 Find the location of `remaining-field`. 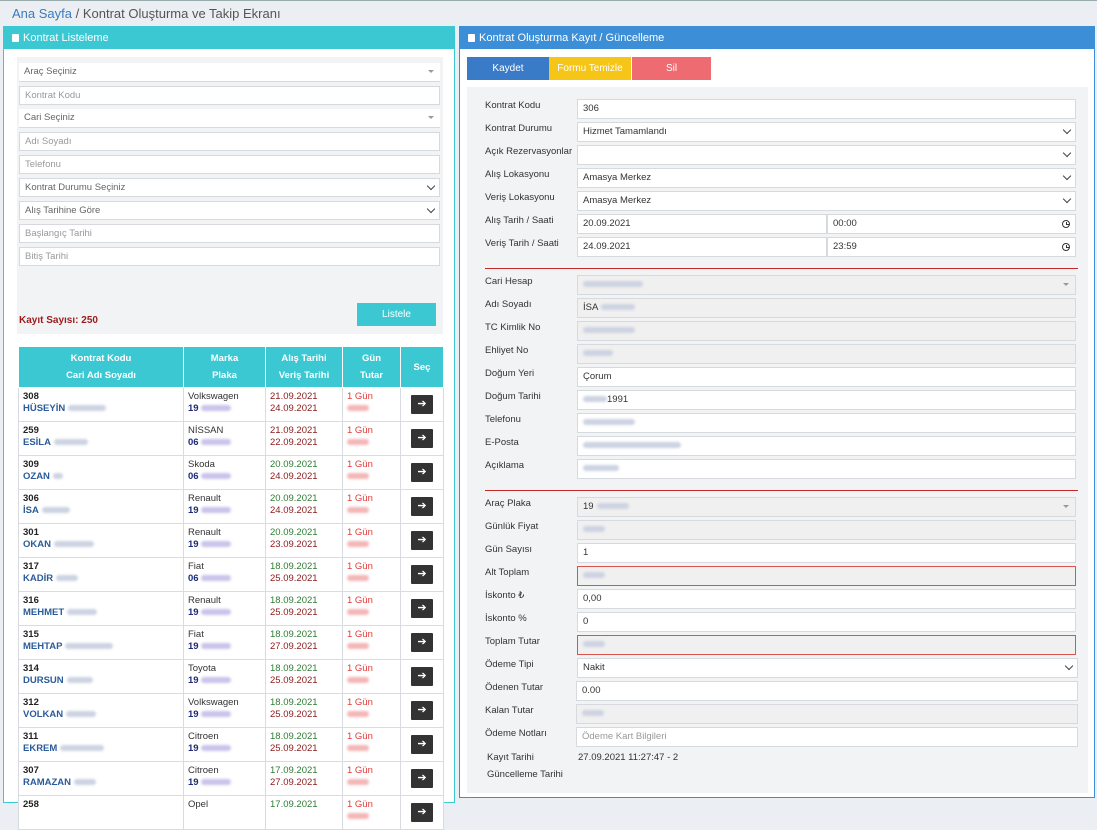

remaining-field is located at coordinates (827, 714).